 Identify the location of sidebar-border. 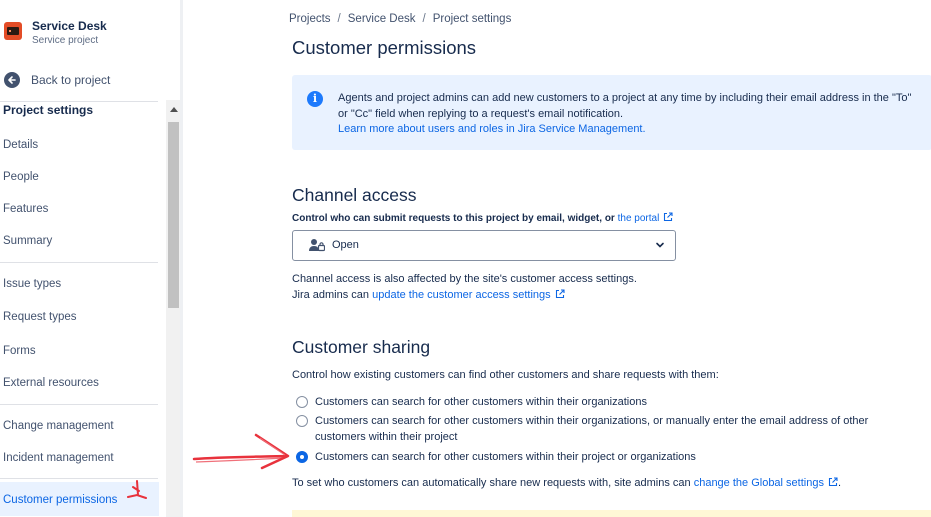
(181, 258).